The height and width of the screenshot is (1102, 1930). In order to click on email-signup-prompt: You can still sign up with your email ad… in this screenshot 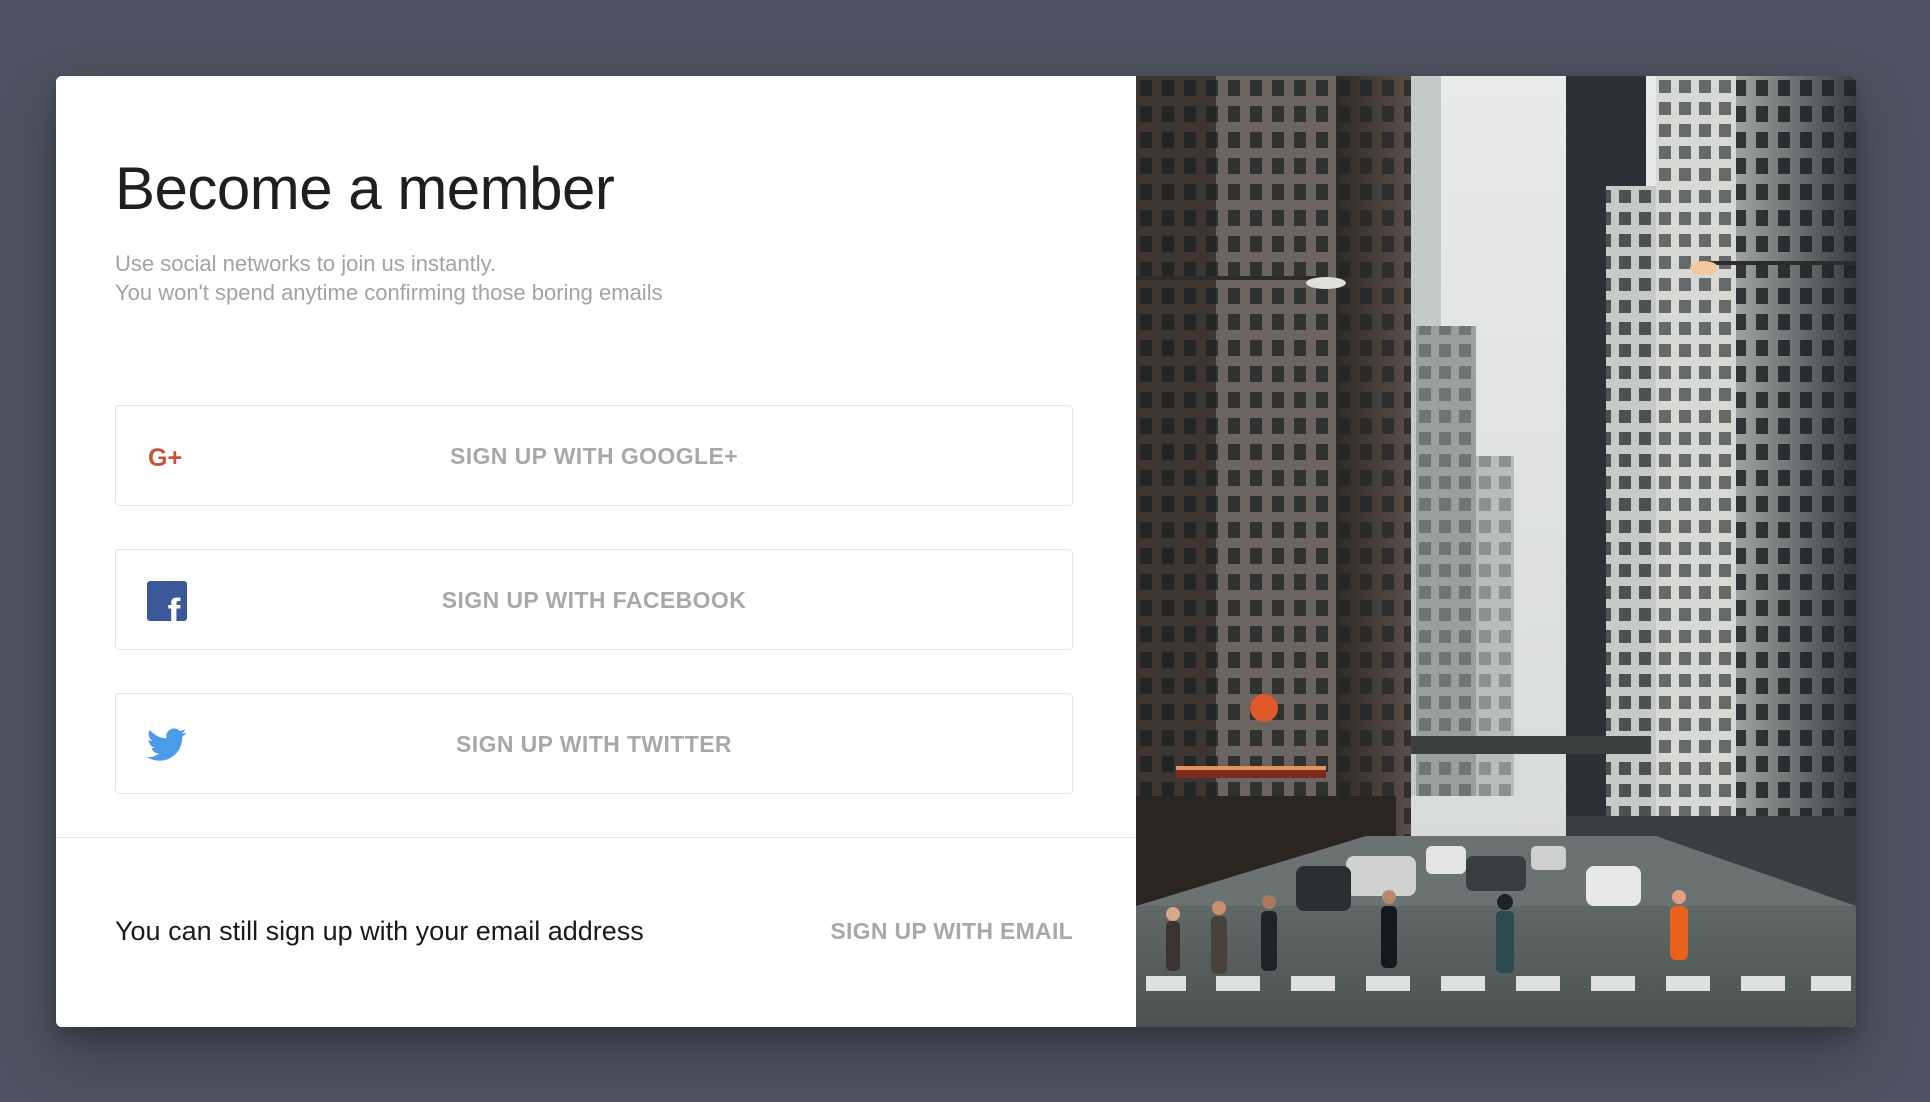, I will do `click(379, 931)`.